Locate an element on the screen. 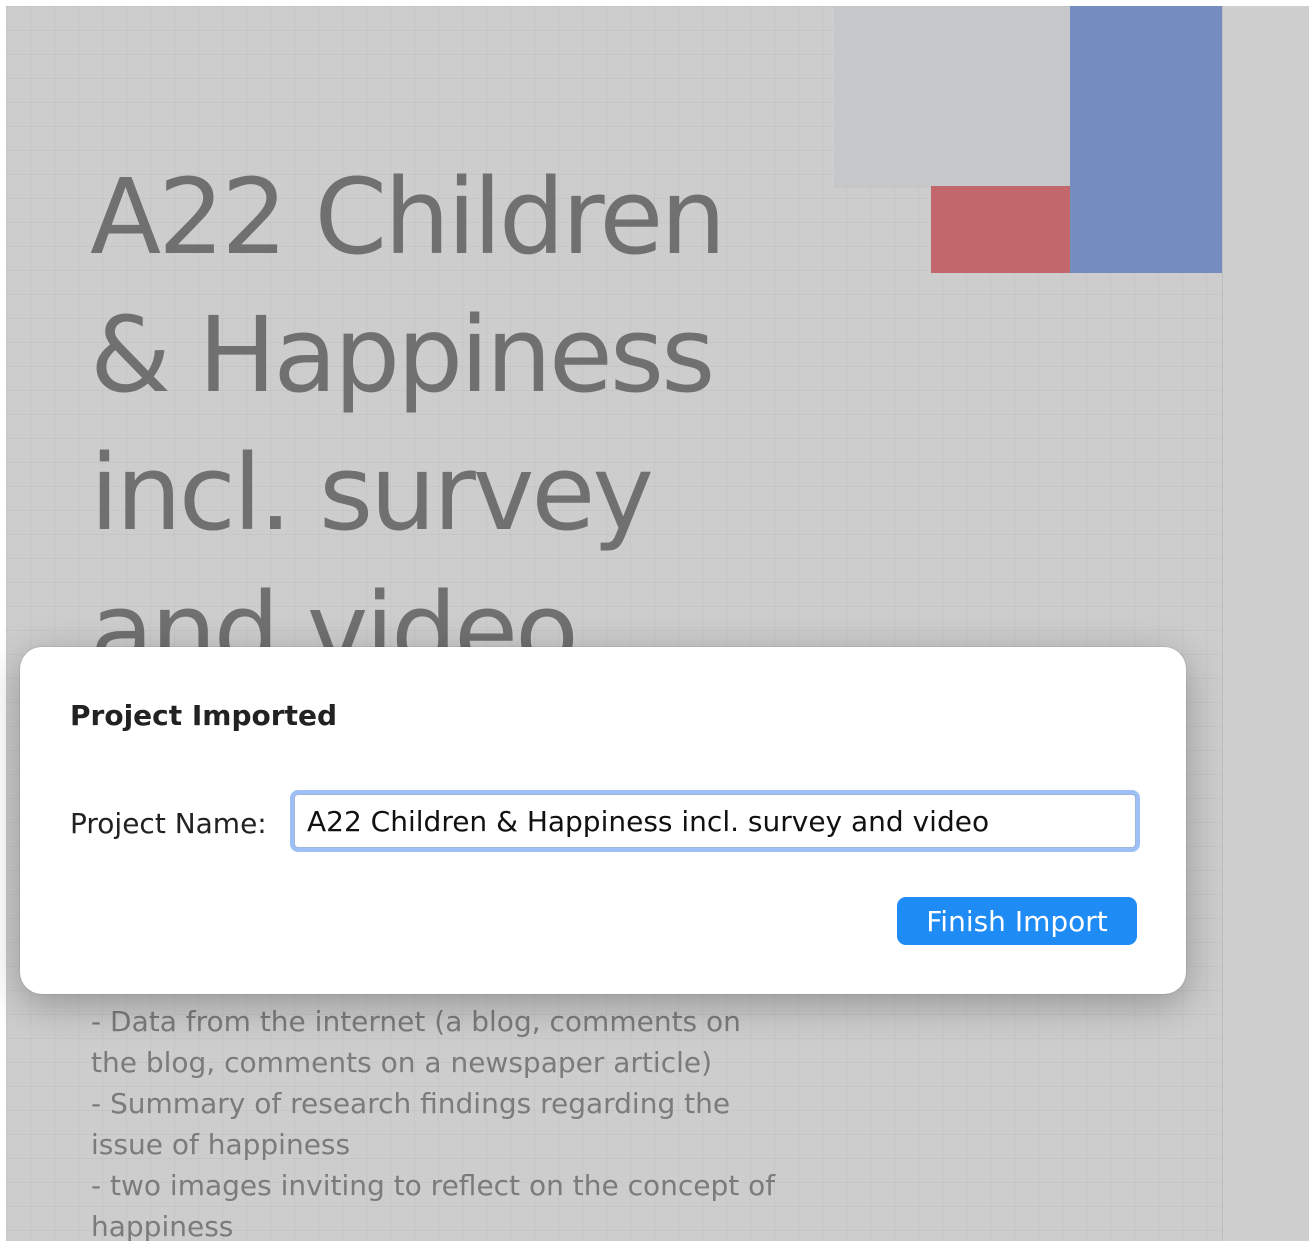  decorative-blue-block is located at coordinates (1146, 139).